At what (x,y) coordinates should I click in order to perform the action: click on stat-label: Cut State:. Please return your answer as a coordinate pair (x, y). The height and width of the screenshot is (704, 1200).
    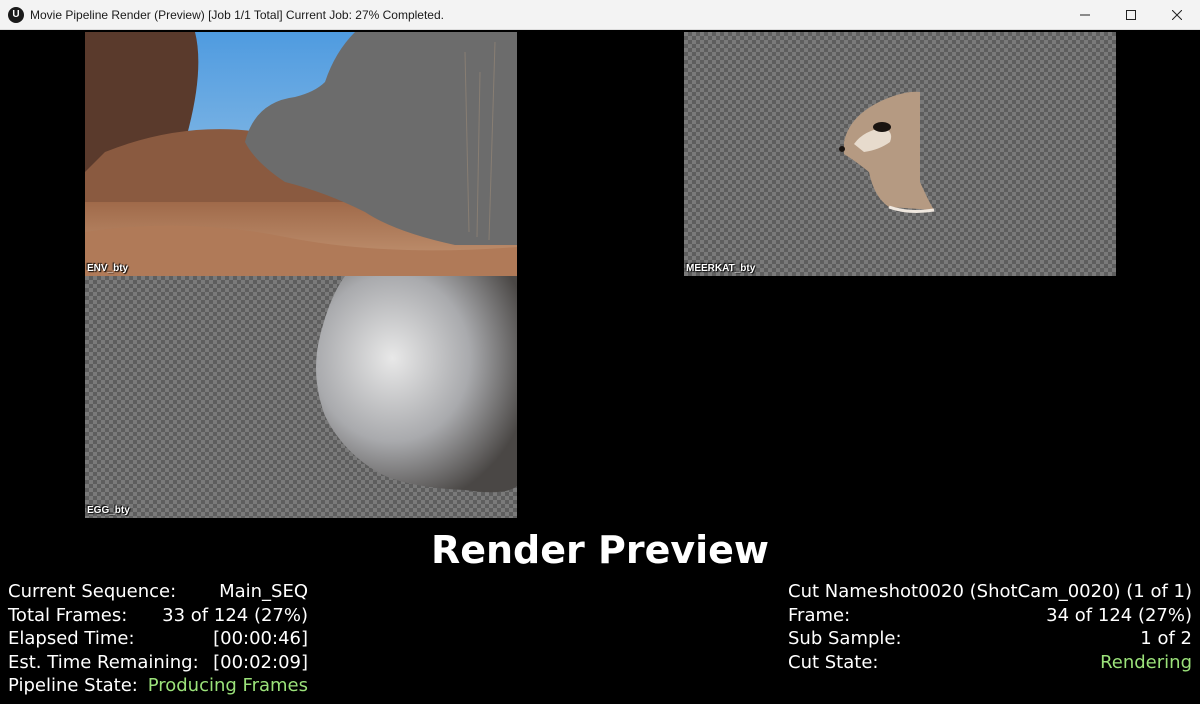
    Looking at the image, I should click on (833, 662).